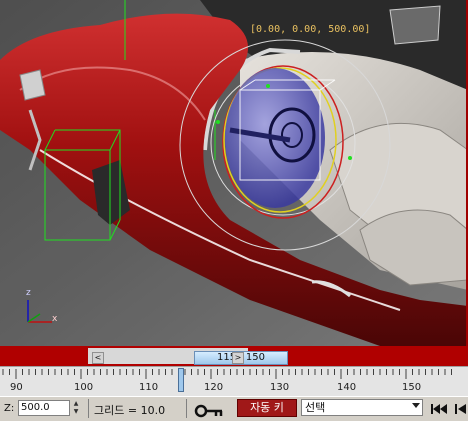 The image size is (468, 421). Describe the element at coordinates (181, 380) in the screenshot. I see `current-frame-marker` at that location.